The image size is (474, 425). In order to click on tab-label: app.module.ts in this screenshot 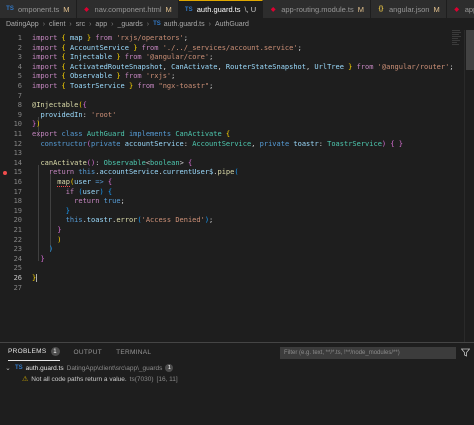, I will do `click(469, 9)`.